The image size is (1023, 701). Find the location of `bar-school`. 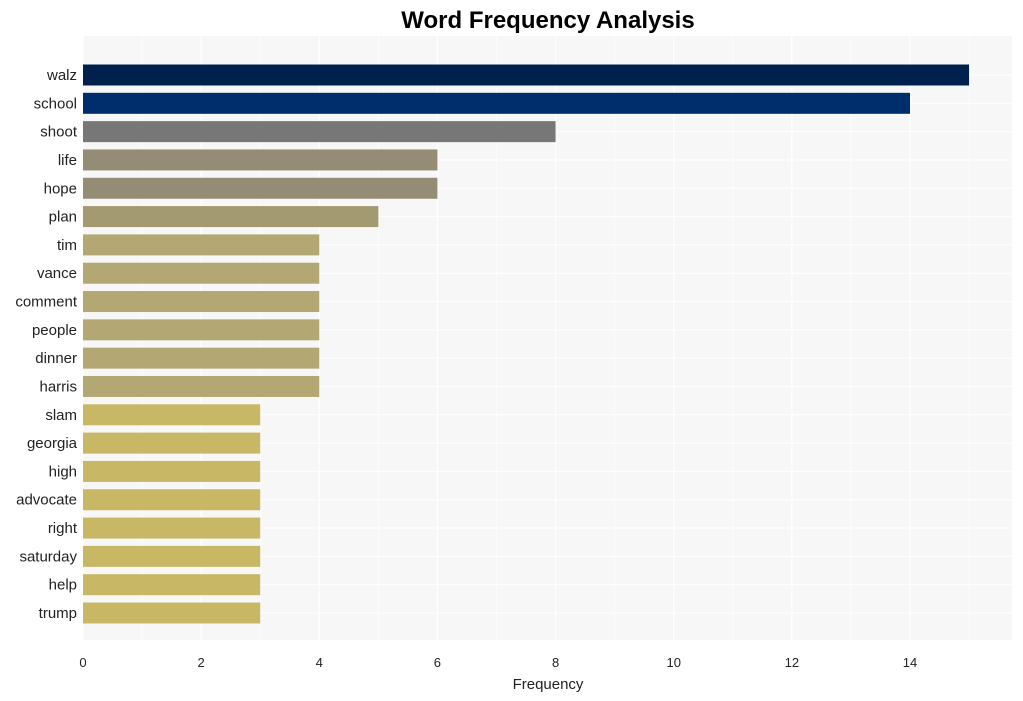

bar-school is located at coordinates (496, 103).